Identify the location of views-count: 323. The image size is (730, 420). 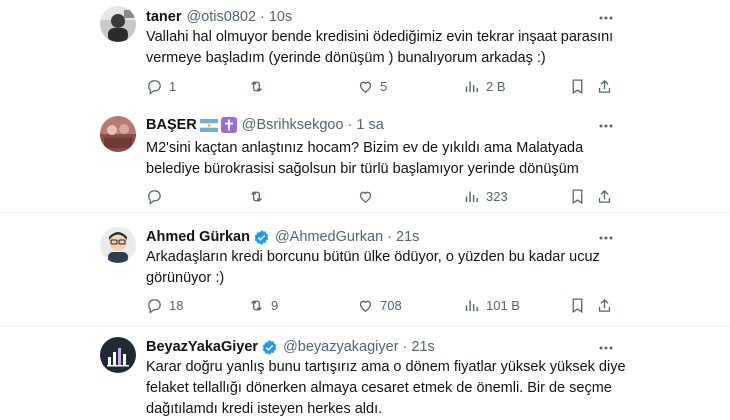
(497, 196).